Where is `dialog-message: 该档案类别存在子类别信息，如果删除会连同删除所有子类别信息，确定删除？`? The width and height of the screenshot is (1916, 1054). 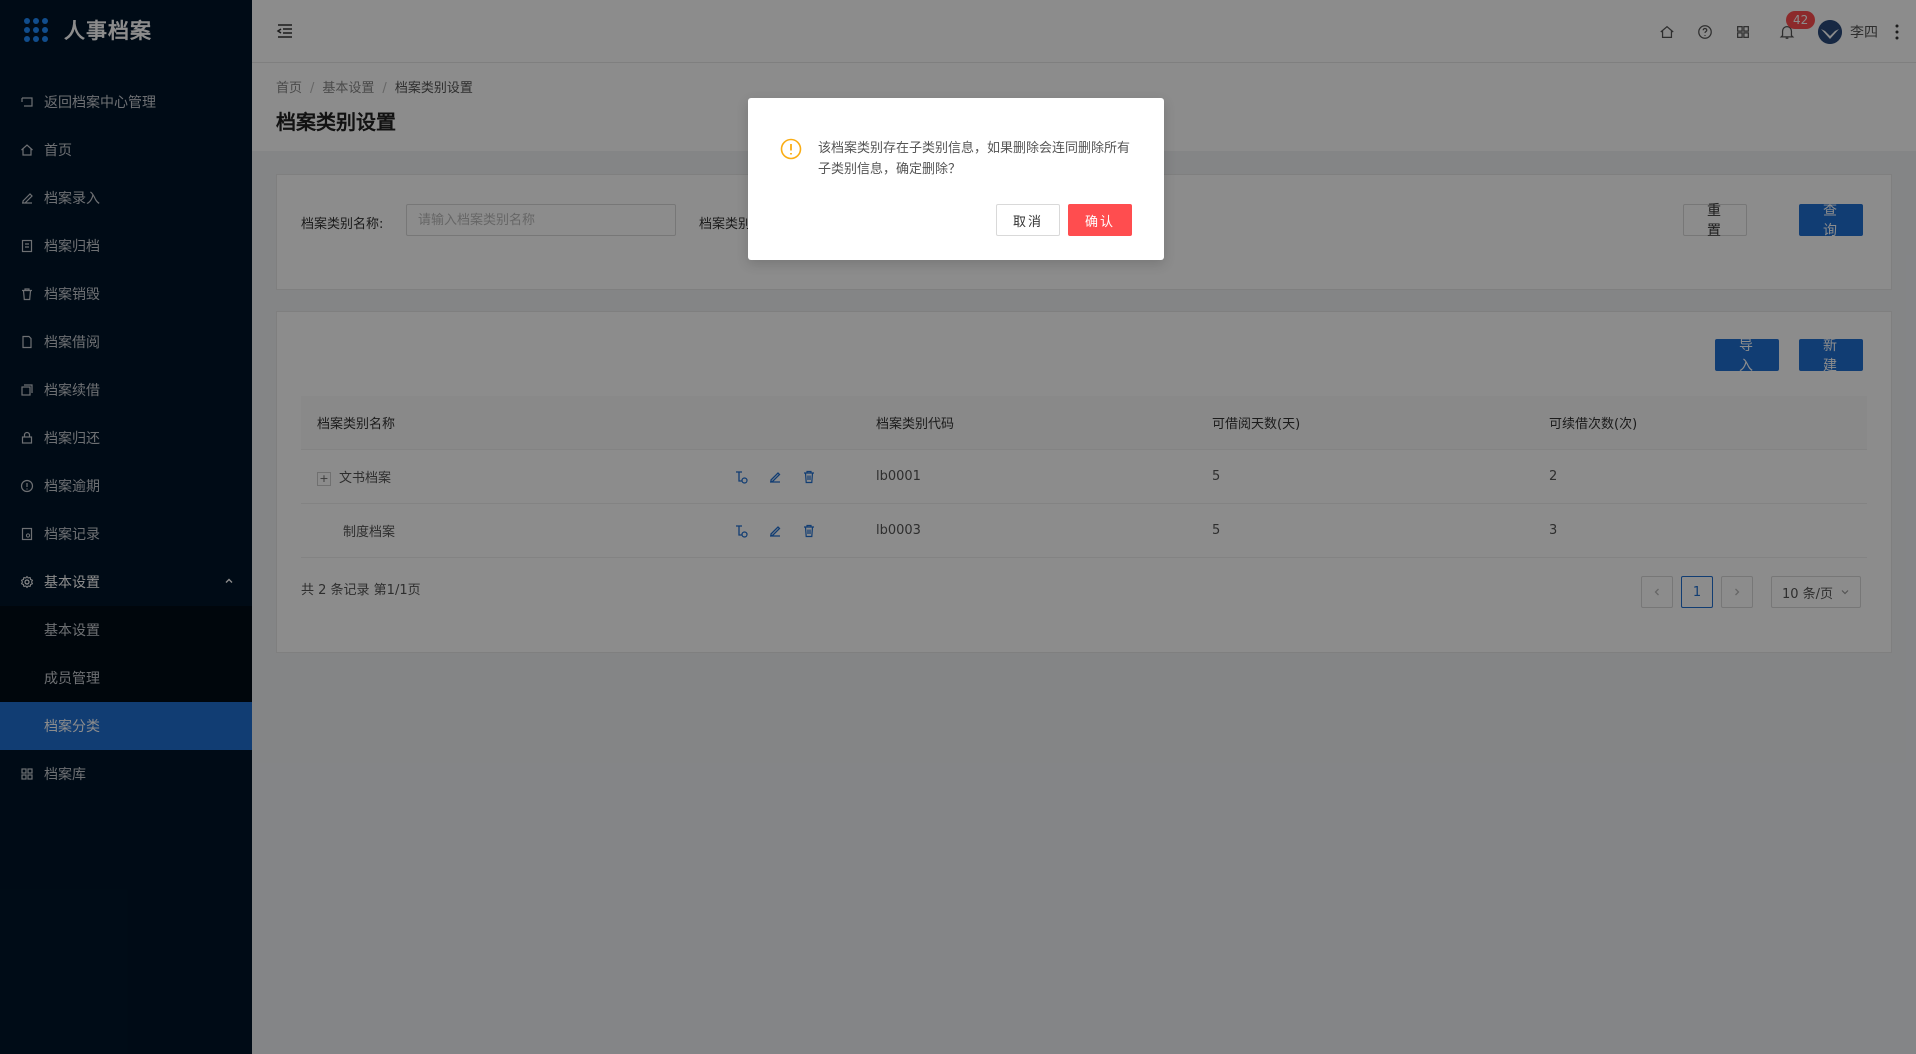
dialog-message: 该档案类别存在子类别信息，如果删除会连同删除所有子类别信息，确定删除？ is located at coordinates (974, 159).